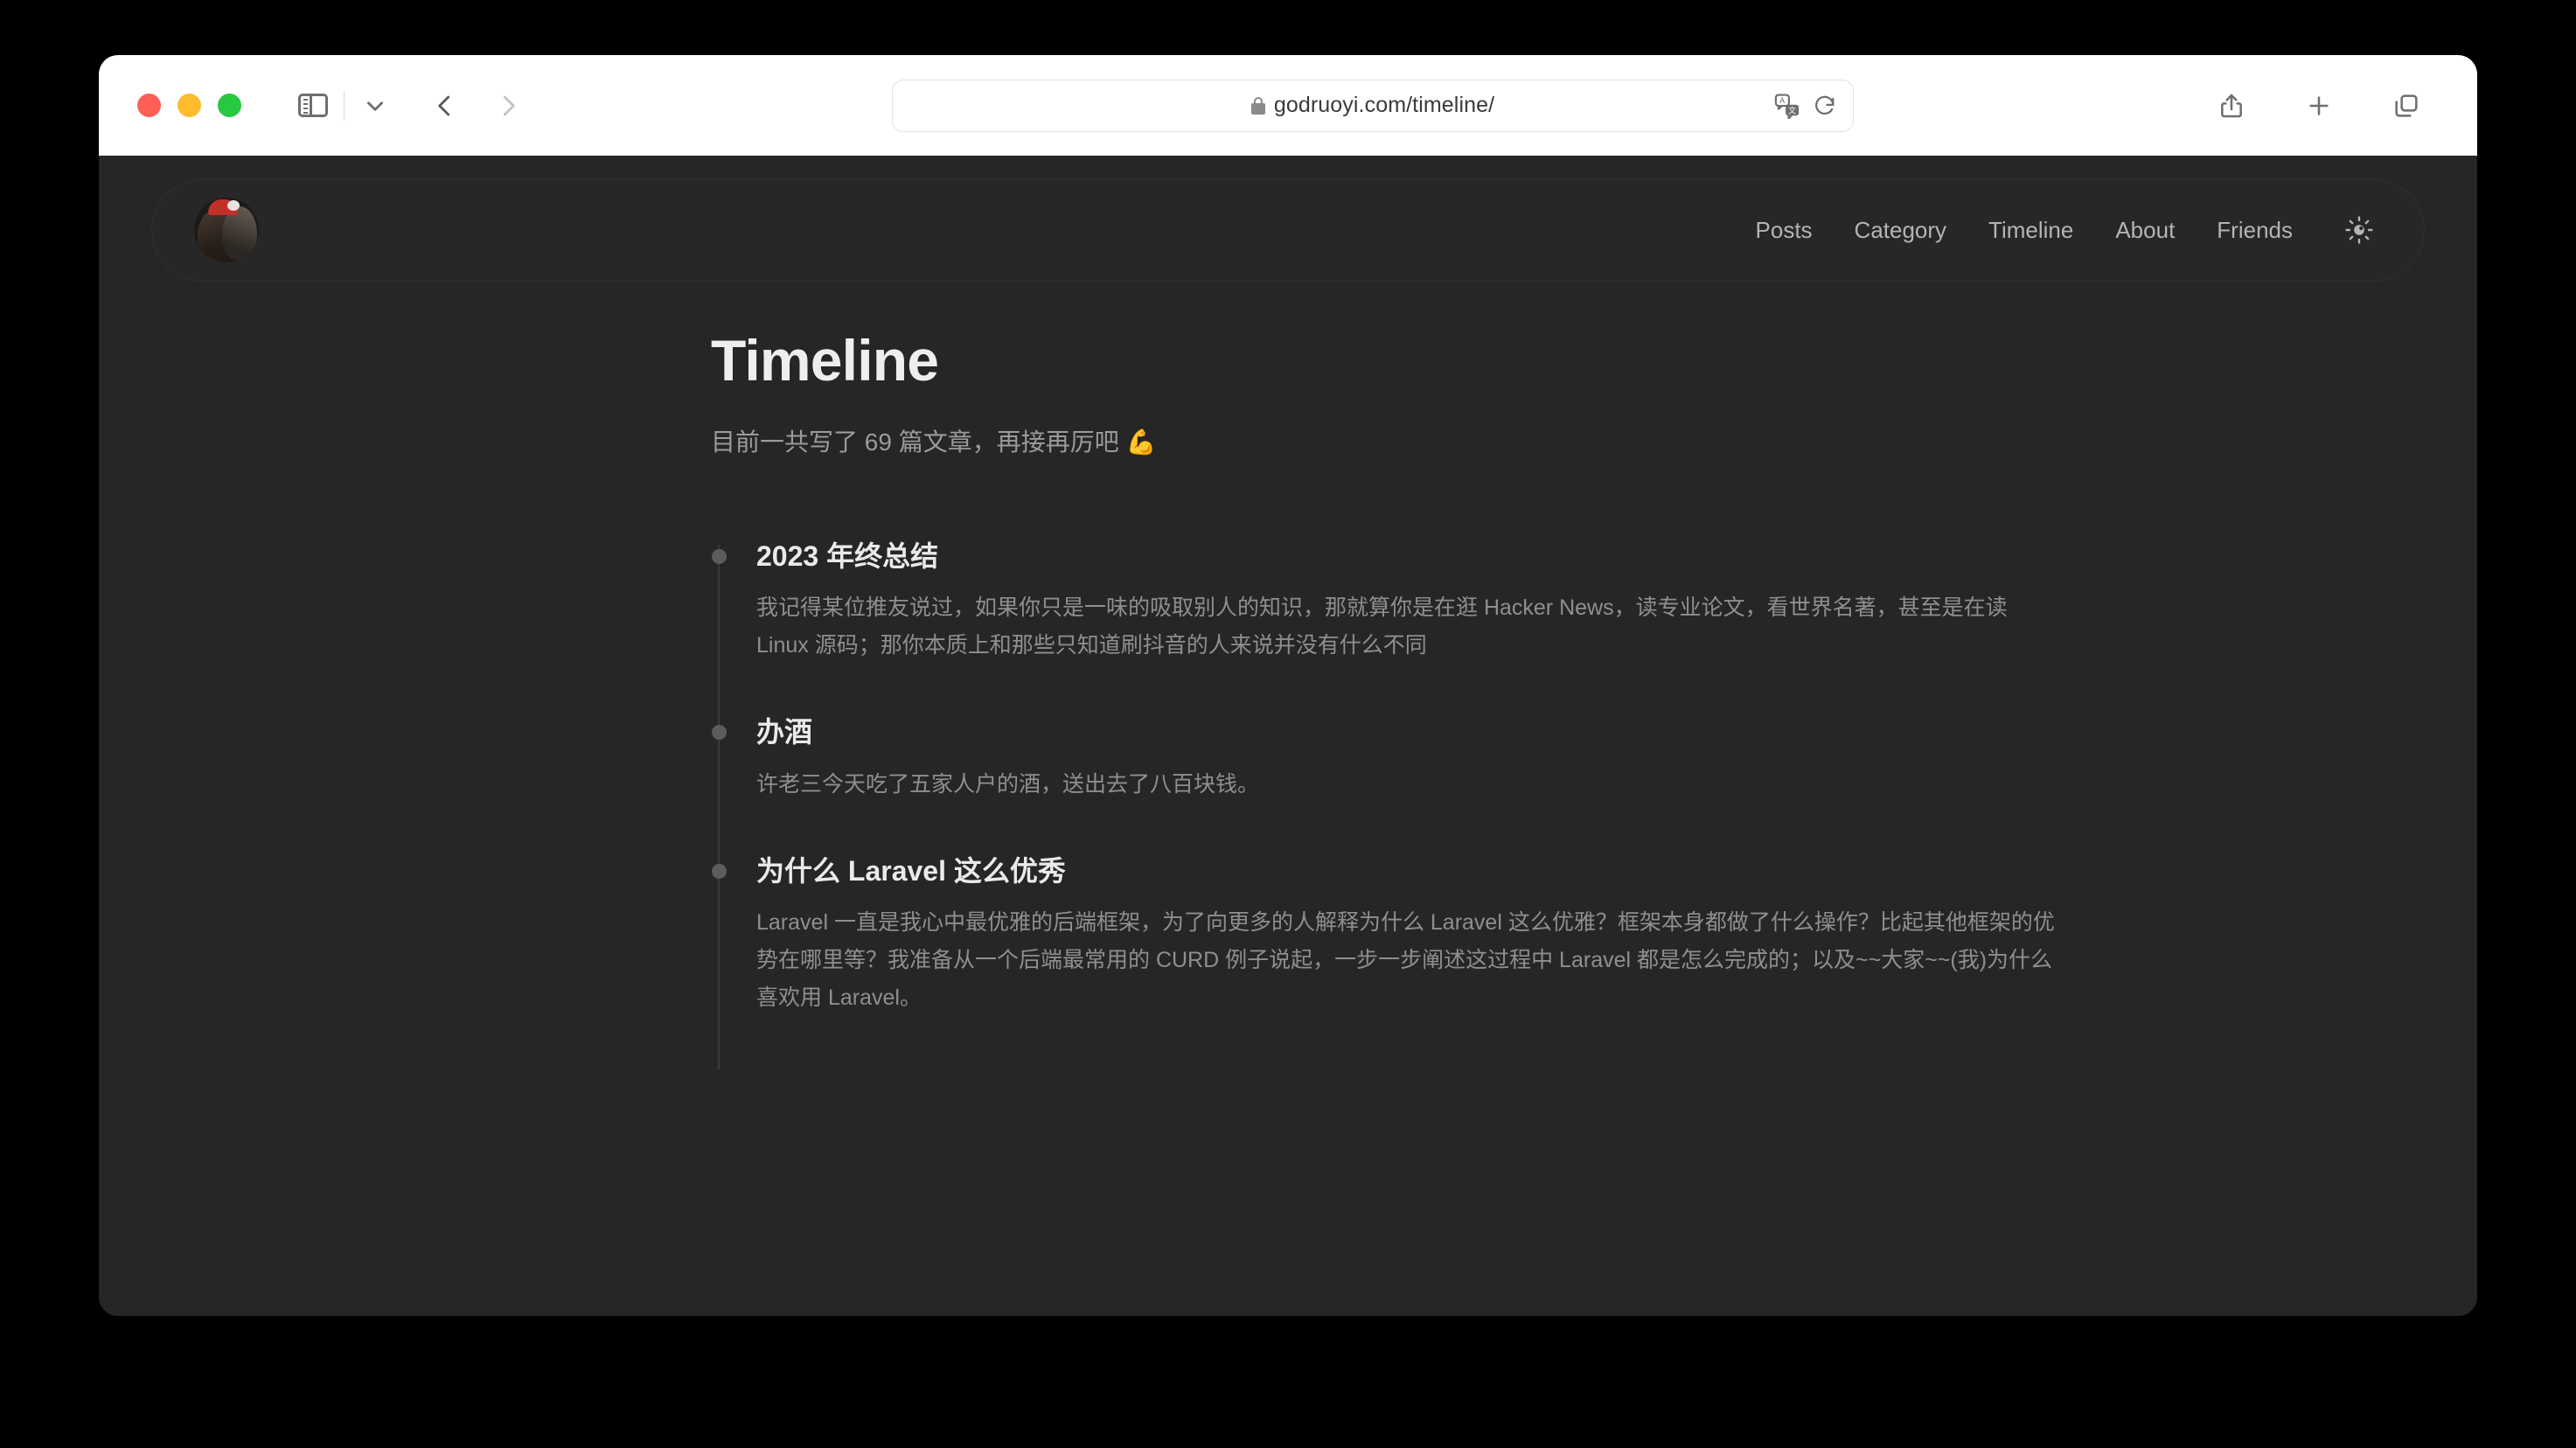  Describe the element at coordinates (229, 106) in the screenshot. I see `zoom-window-button` at that location.